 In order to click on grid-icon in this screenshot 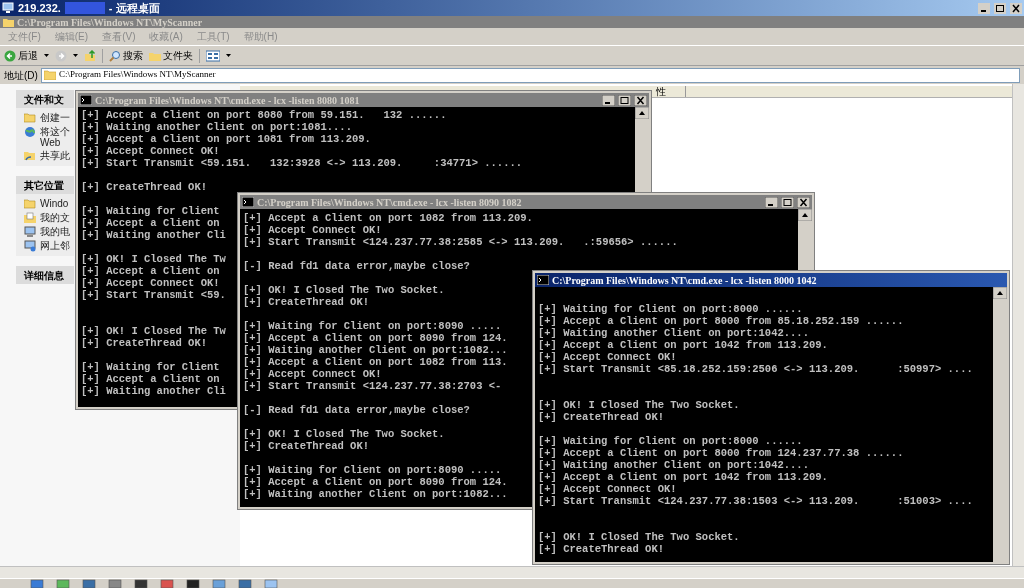, I will do `click(213, 55)`.